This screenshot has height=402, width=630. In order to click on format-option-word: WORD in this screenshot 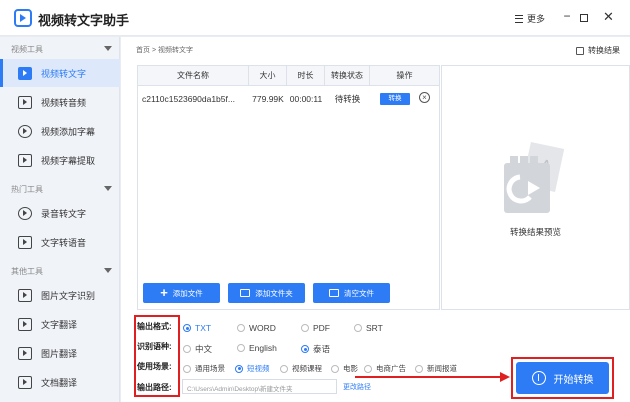, I will do `click(256, 328)`.